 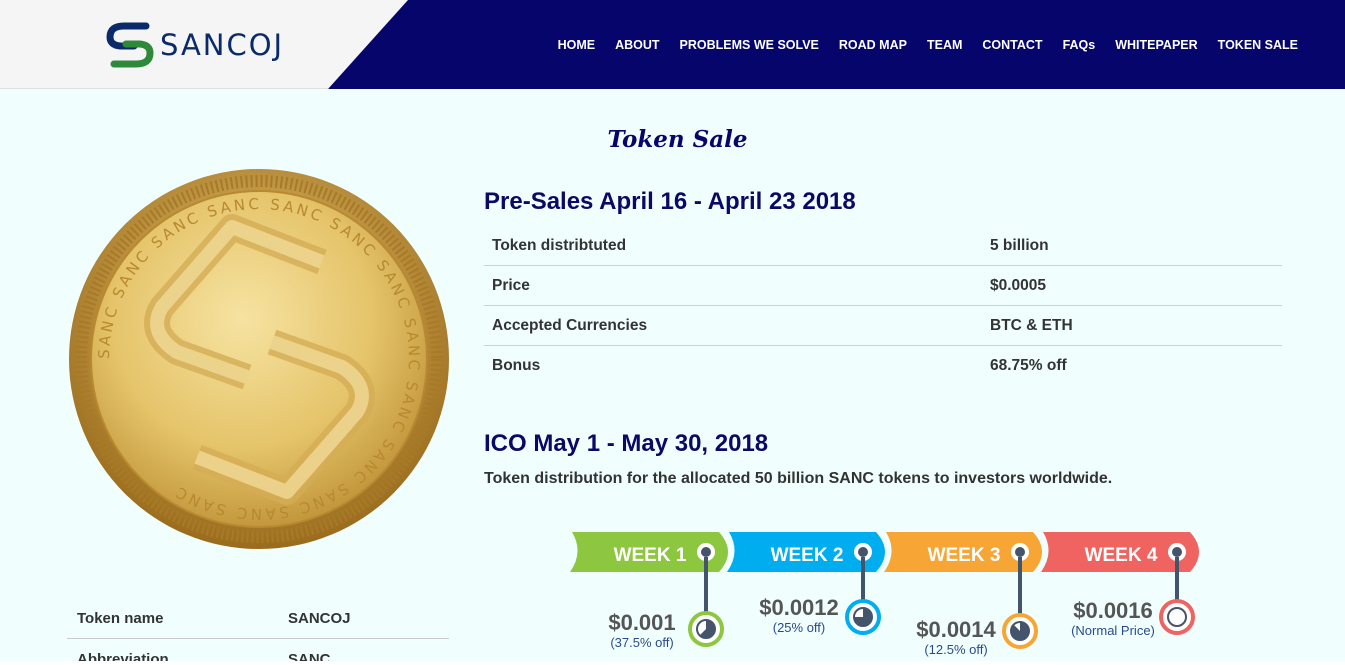 I want to click on tokens-distributed-label: Token distribtuted, so click(x=559, y=245).